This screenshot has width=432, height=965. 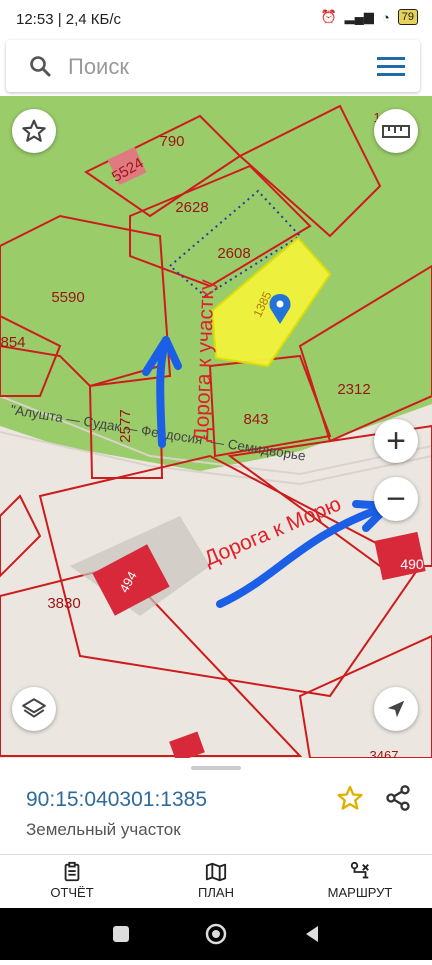 What do you see at coordinates (117, 799) in the screenshot?
I see `cadastral-number: 90:15:040301:1385` at bounding box center [117, 799].